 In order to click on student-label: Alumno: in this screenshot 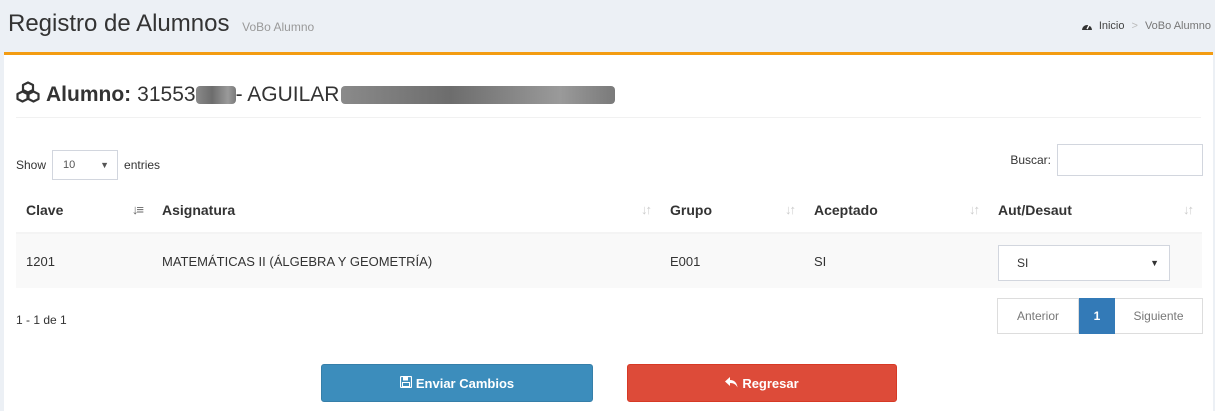, I will do `click(89, 94)`.